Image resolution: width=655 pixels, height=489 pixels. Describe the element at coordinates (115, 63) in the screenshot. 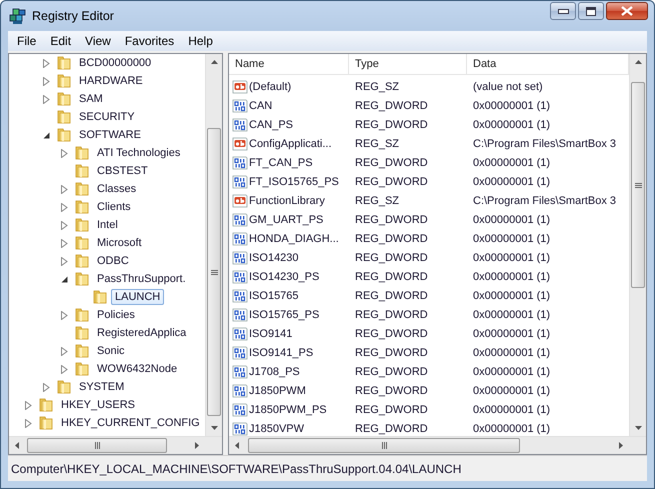

I see `tree-node: BCD00000000` at that location.